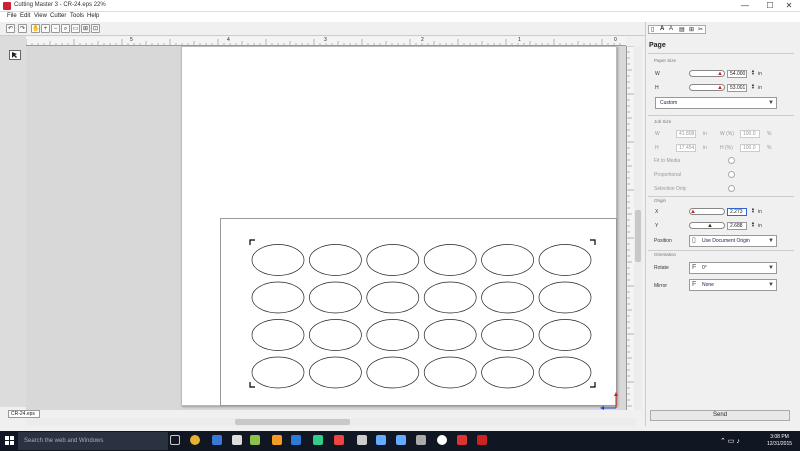 This screenshot has height=451, width=800. I want to click on photoshop-icon, so click(296, 440).